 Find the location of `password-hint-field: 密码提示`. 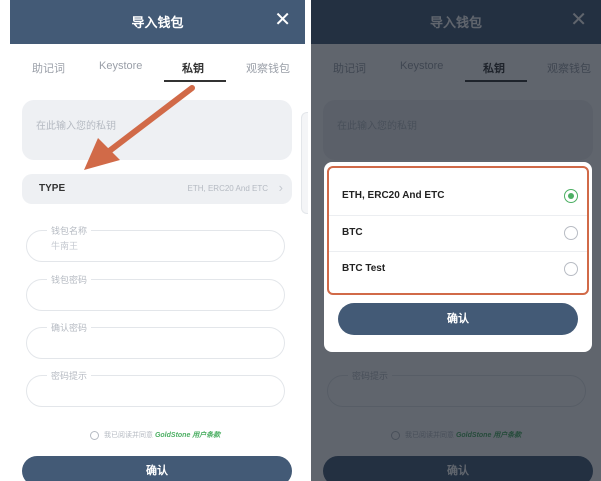

password-hint-field: 密码提示 is located at coordinates (155, 388).